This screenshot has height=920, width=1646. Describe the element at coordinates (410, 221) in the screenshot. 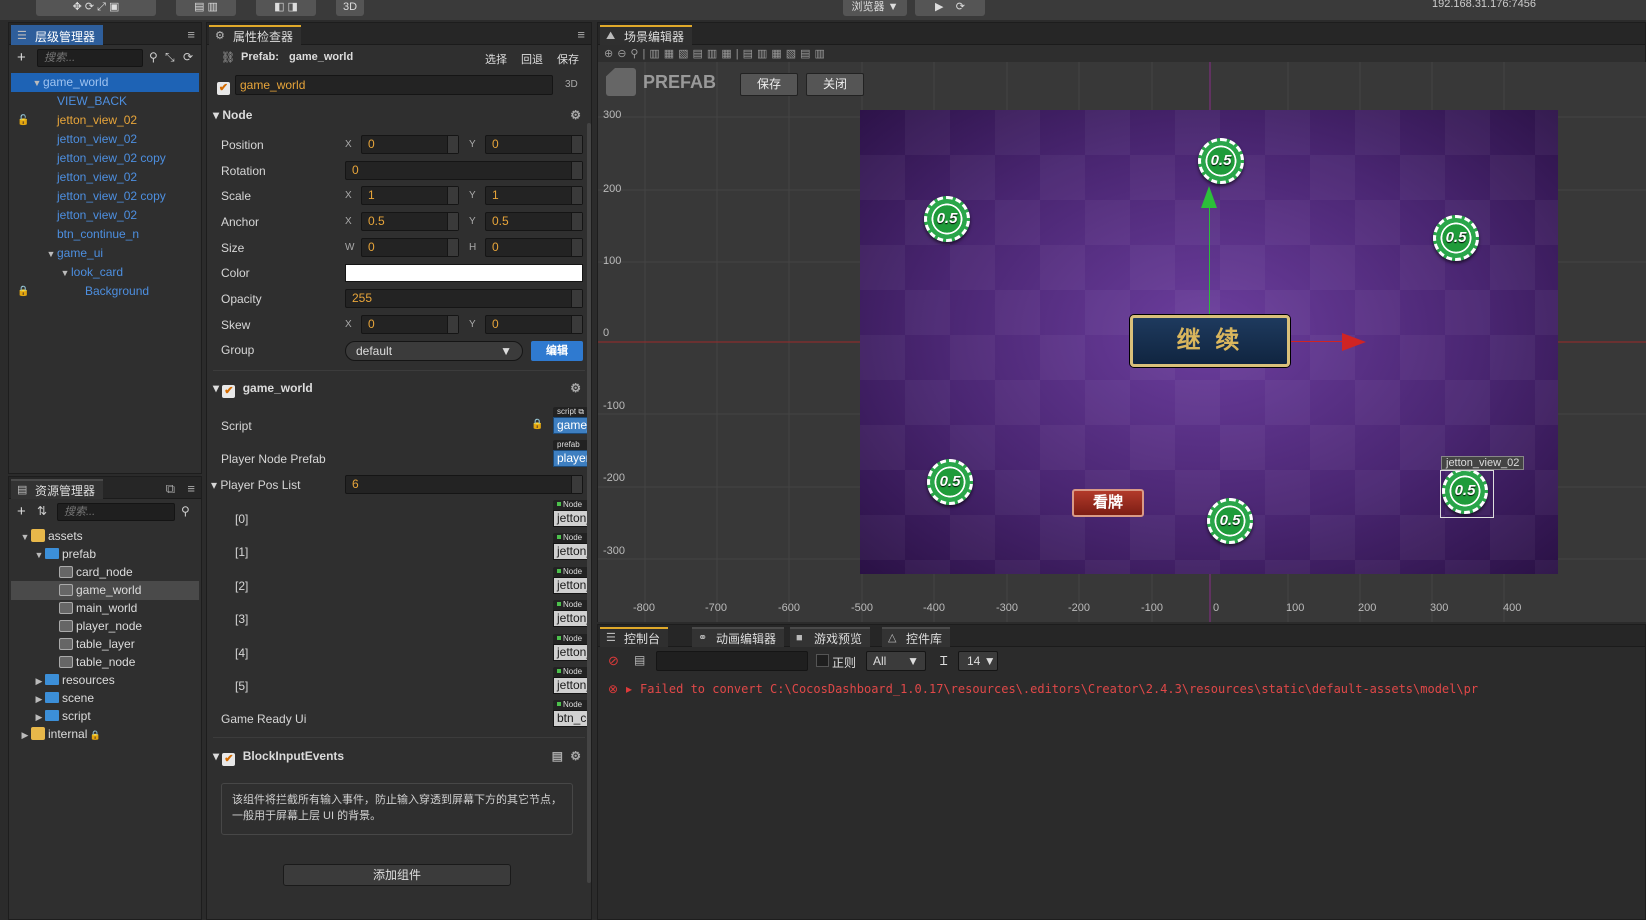

I see `anchor-x-input: 0.5` at that location.